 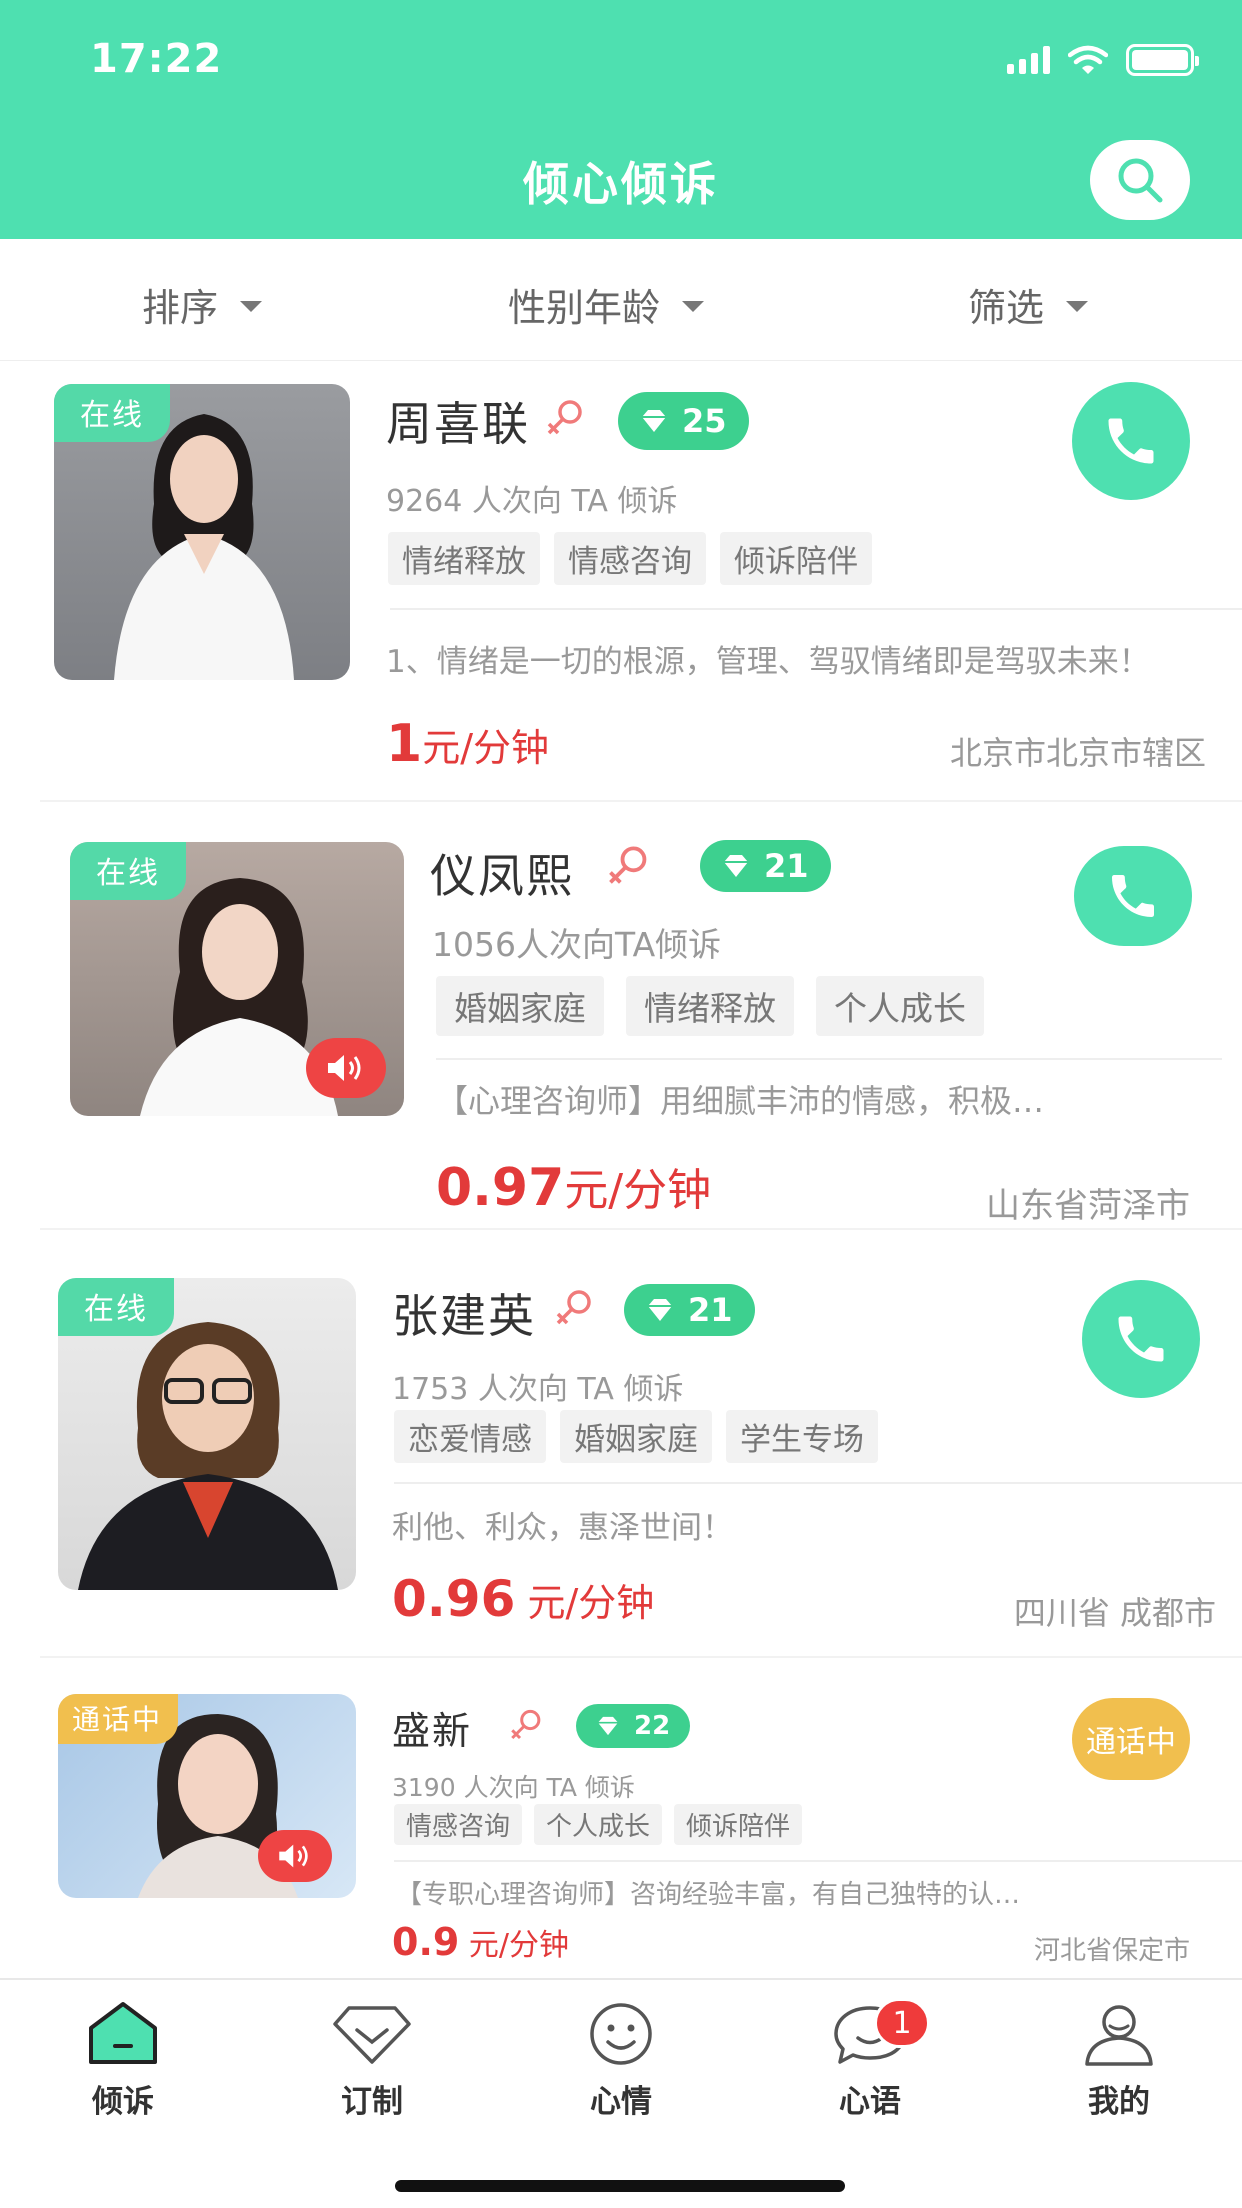 I want to click on search-button, so click(x=1140, y=180).